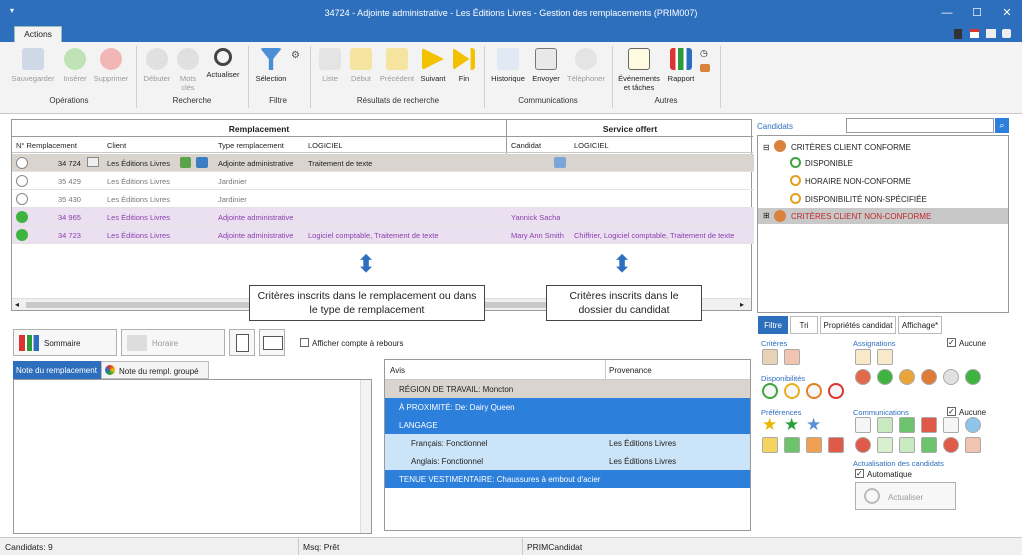 Image resolution: width=1022 pixels, height=555 pixels. I want to click on automatic-checkbox: ✓, so click(859, 473).